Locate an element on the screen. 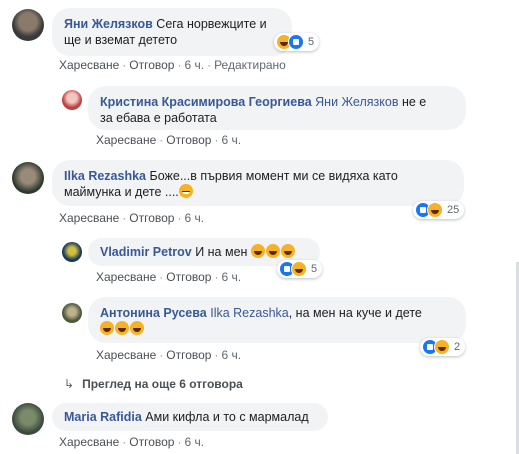 This screenshot has height=454, width=519. view-more-replies: ↳ Преглед на още 6 отговора is located at coordinates (153, 384).